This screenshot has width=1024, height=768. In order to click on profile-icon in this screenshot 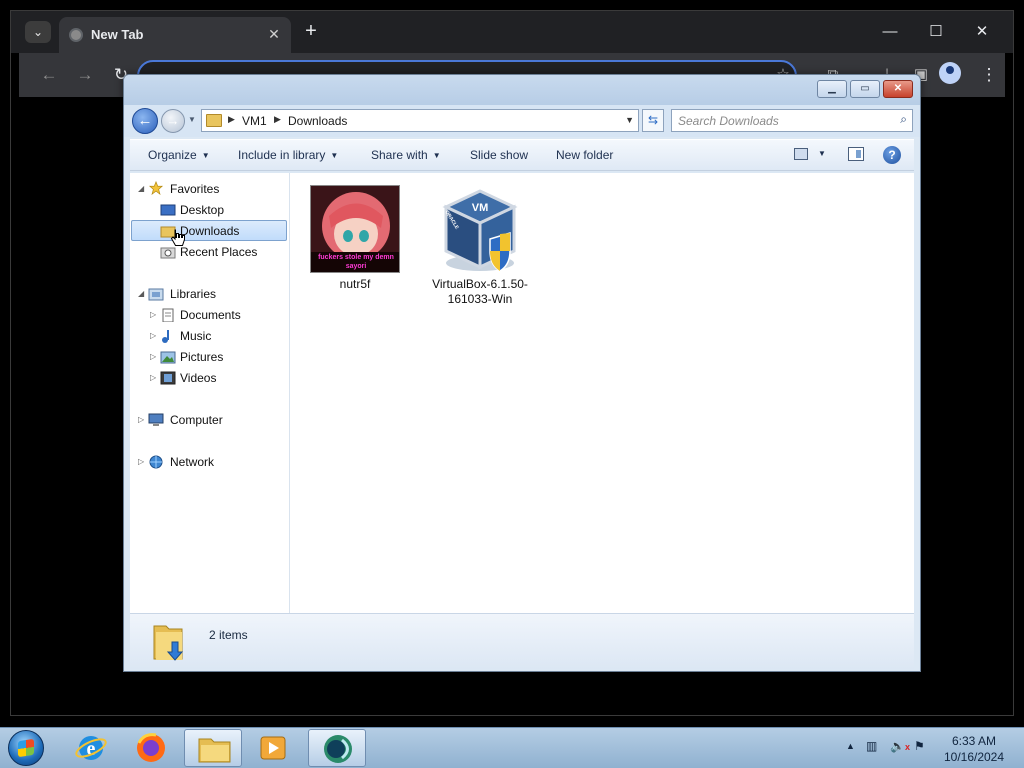, I will do `click(950, 73)`.